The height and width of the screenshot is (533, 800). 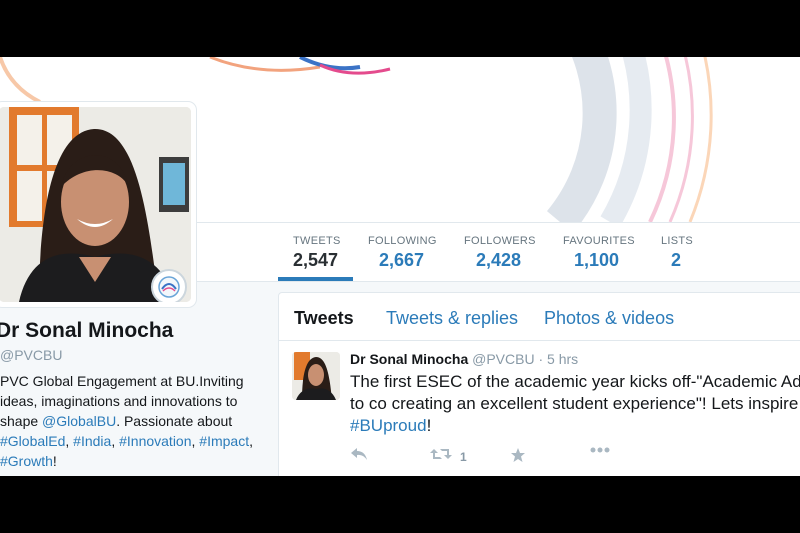 What do you see at coordinates (92, 441) in the screenshot?
I see `hashtag-link: #India` at bounding box center [92, 441].